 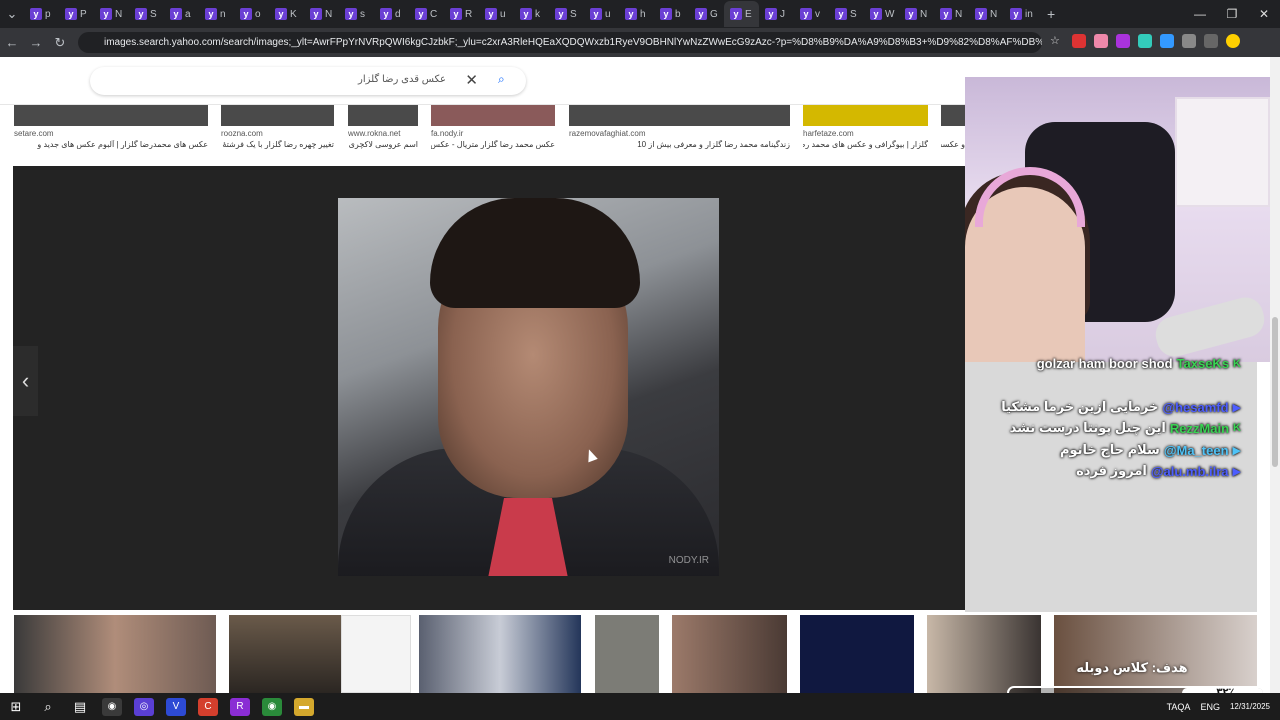 I want to click on result-caption: اسم عروسی لاکچری و, so click(x=383, y=144).